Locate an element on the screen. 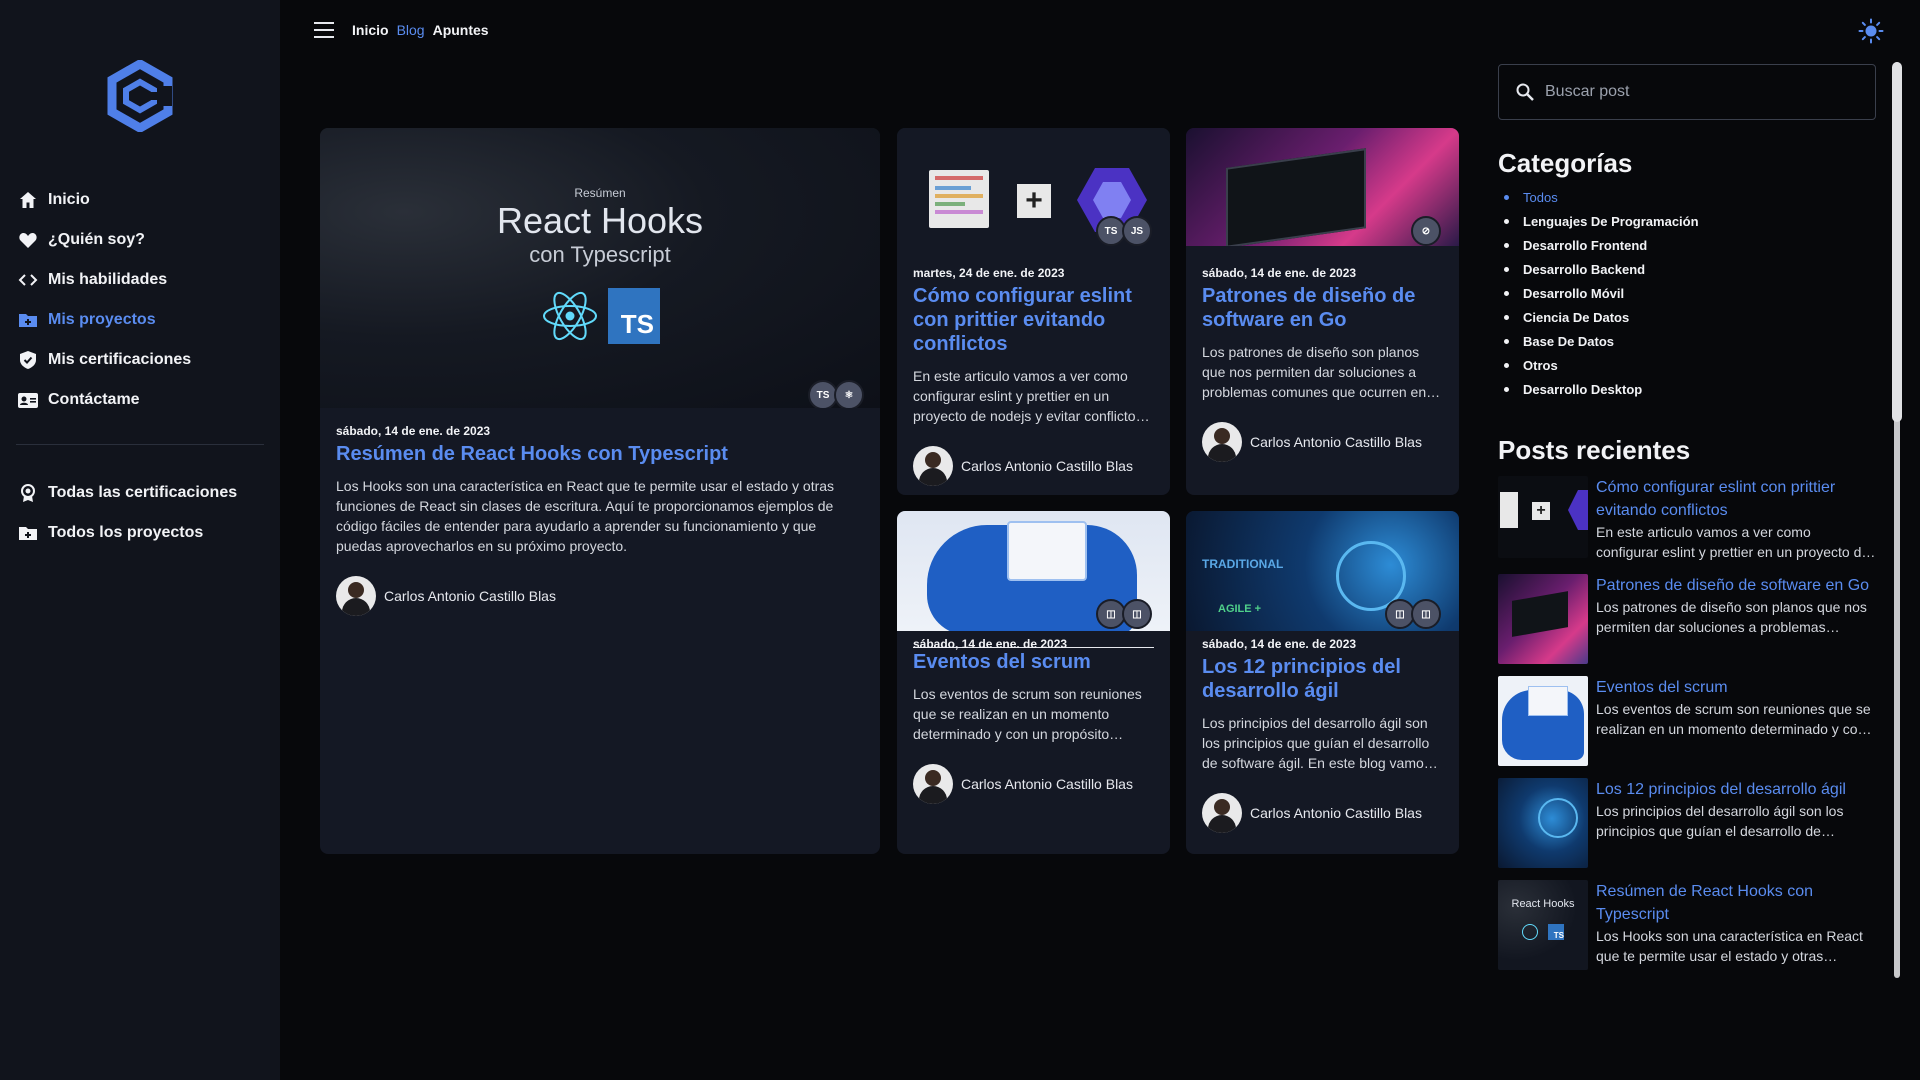 The image size is (1920, 1080). react-badge-icon: ⚛ is located at coordinates (849, 394).